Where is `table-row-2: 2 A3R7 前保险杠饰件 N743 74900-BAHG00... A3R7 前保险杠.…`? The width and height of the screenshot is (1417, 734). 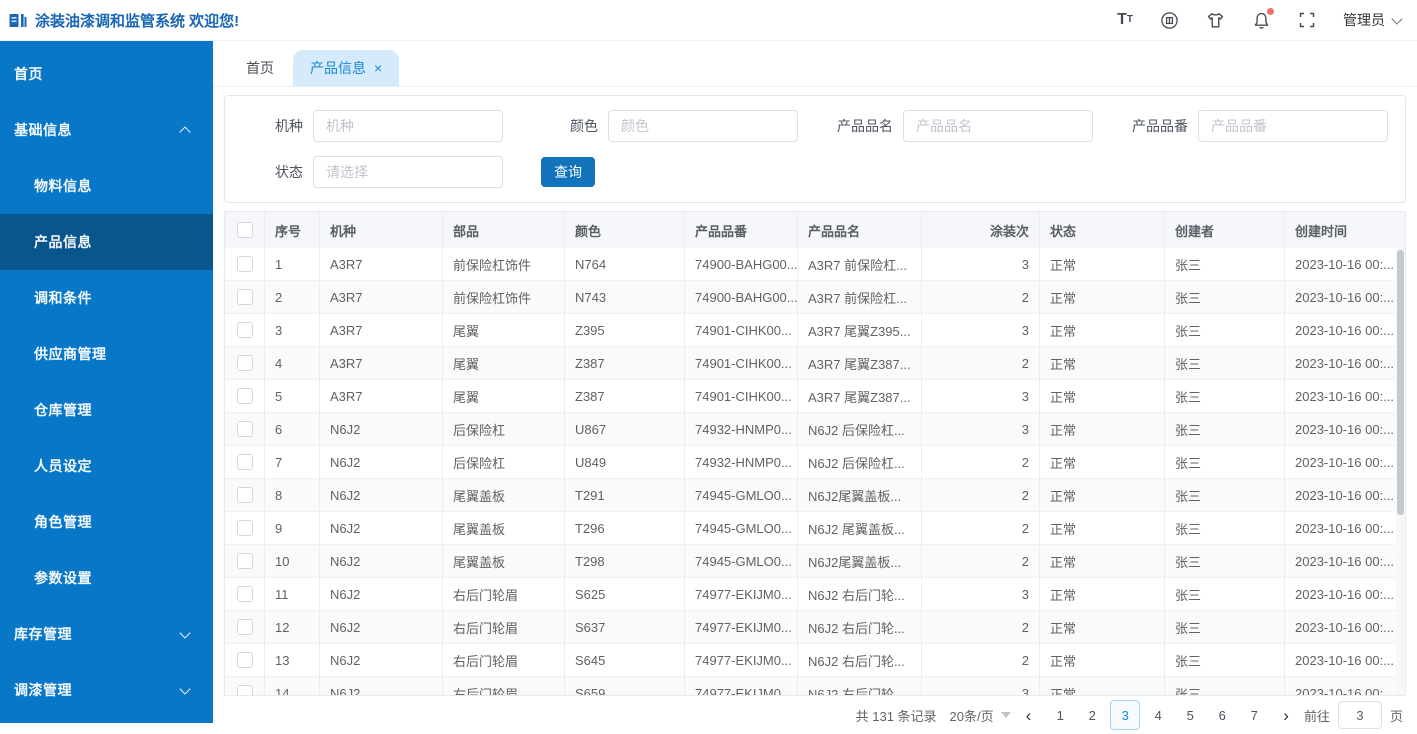
table-row-2: 2 A3R7 前保险杠饰件 N743 74900-BAHG00... A3R7 前保险杠.… is located at coordinates (815, 297).